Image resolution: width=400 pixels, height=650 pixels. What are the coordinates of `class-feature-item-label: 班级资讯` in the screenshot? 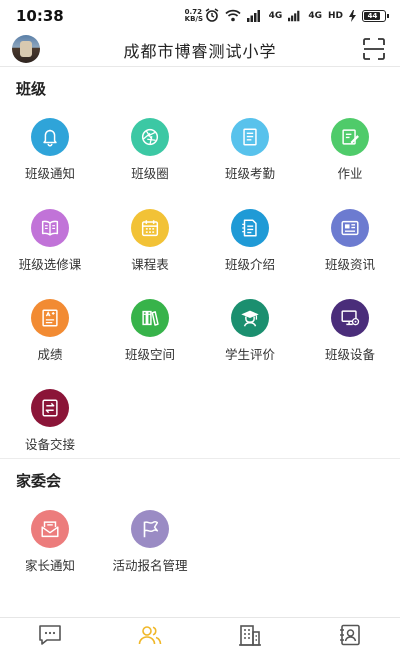 It's located at (349, 264).